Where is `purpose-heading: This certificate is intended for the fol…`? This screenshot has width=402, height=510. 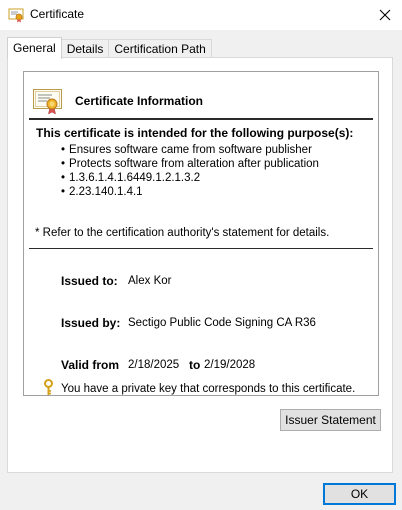 purpose-heading: This certificate is intended for the fol… is located at coordinates (195, 133).